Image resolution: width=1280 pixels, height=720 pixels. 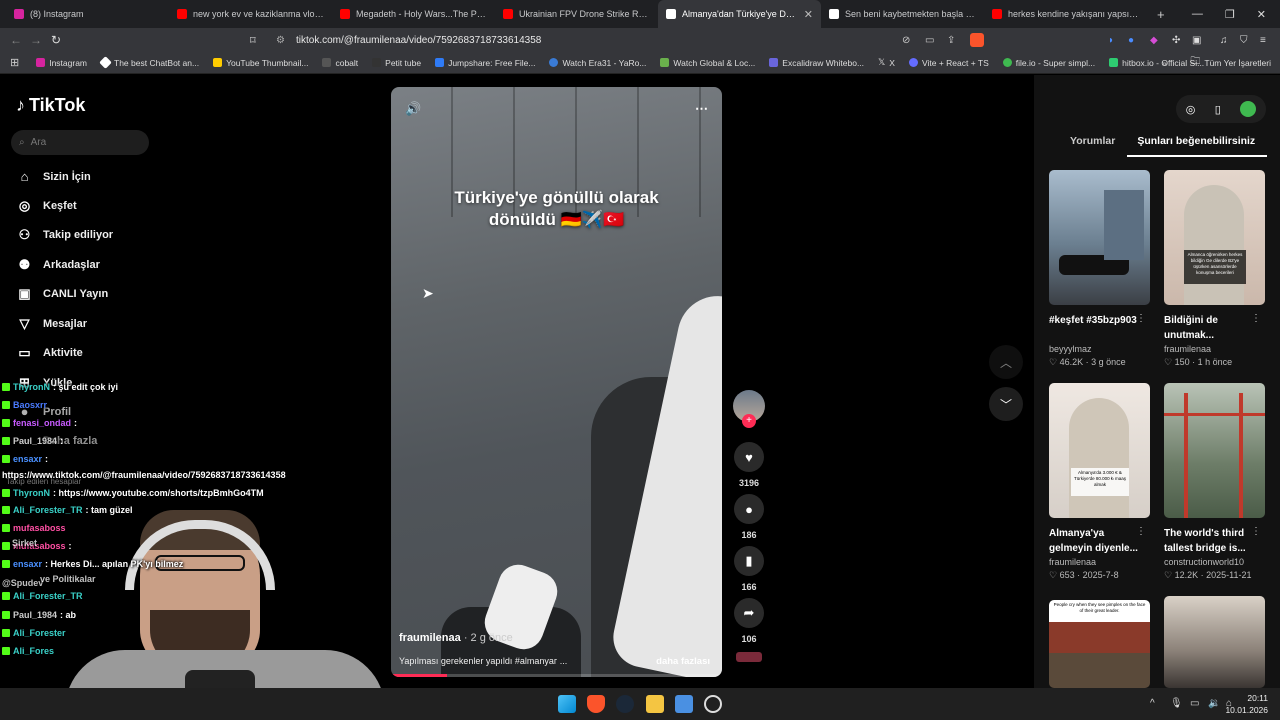 I want to click on tab-you-may-like: Şunları beğenebilirsiniz, so click(x=1197, y=144).